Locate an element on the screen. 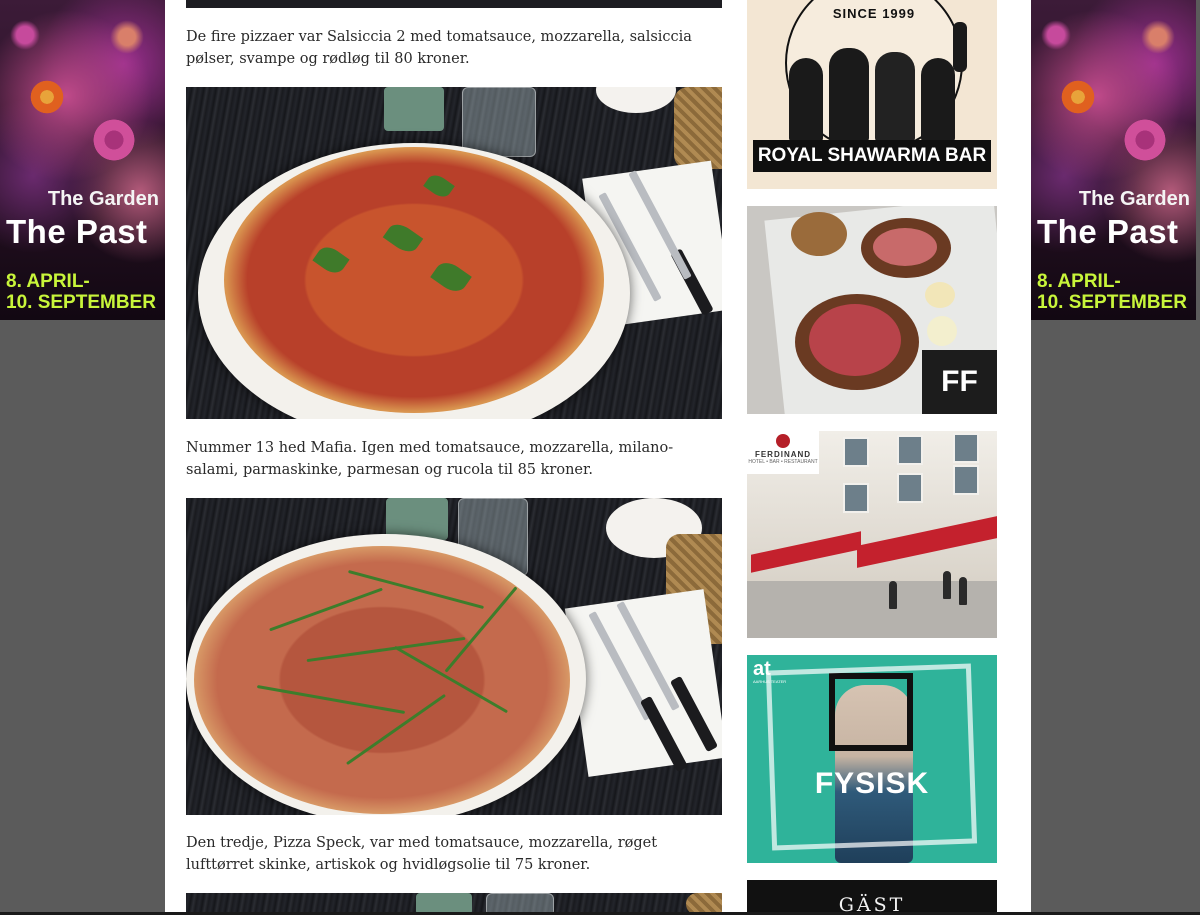 This screenshot has width=1200, height=915. ad-fysisk: at AARHUS TEATER FYSISK is located at coordinates (872, 759).